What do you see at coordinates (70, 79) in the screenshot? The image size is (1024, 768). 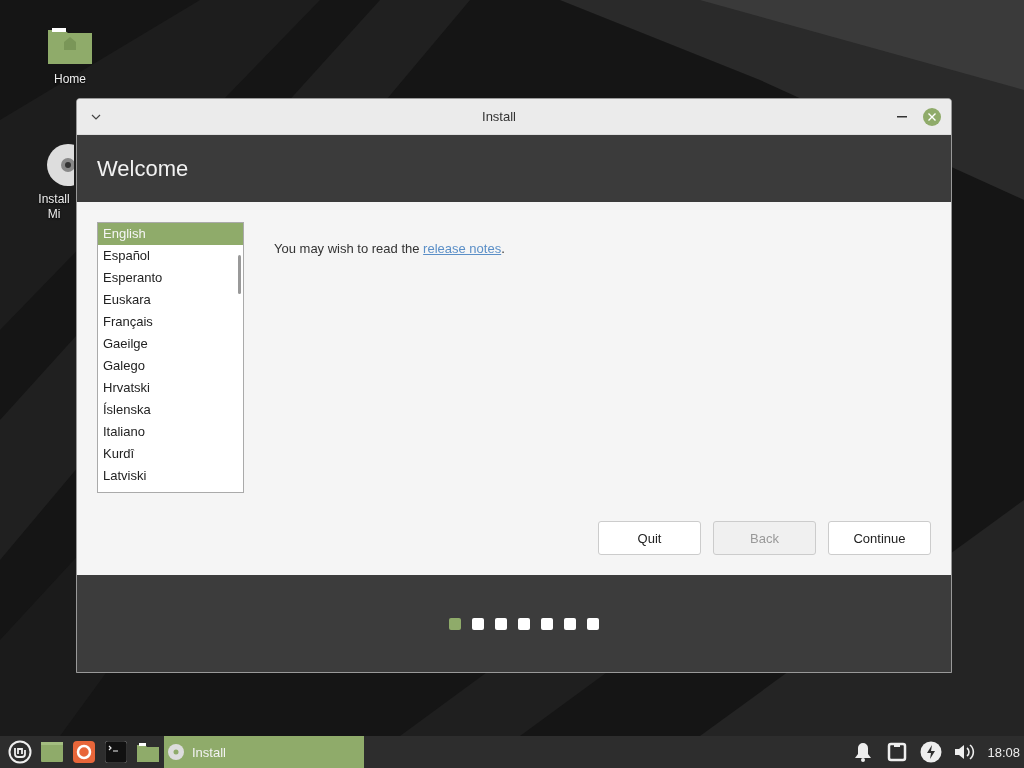 I see `desktop-icon-label: Home` at bounding box center [70, 79].